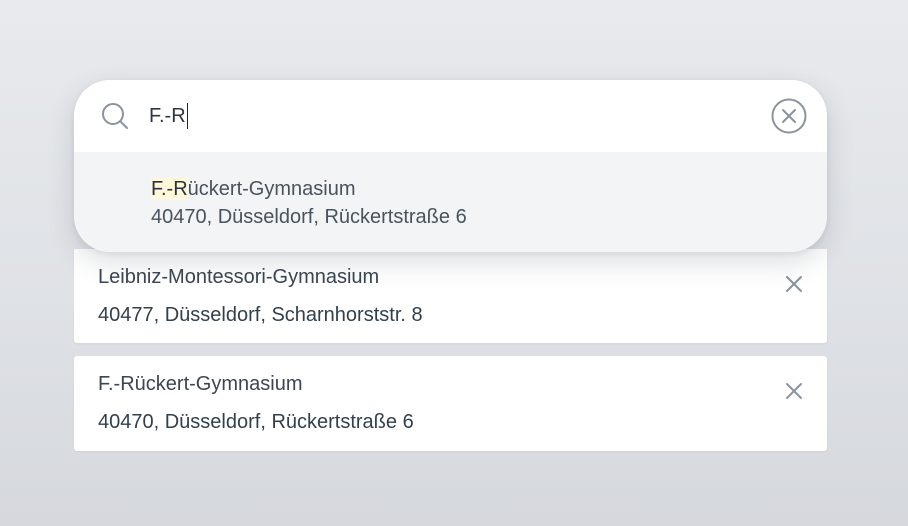 Image resolution: width=908 pixels, height=526 pixels. Describe the element at coordinates (200, 384) in the screenshot. I see `school-name: F.-Rückert-Gymnasium` at that location.